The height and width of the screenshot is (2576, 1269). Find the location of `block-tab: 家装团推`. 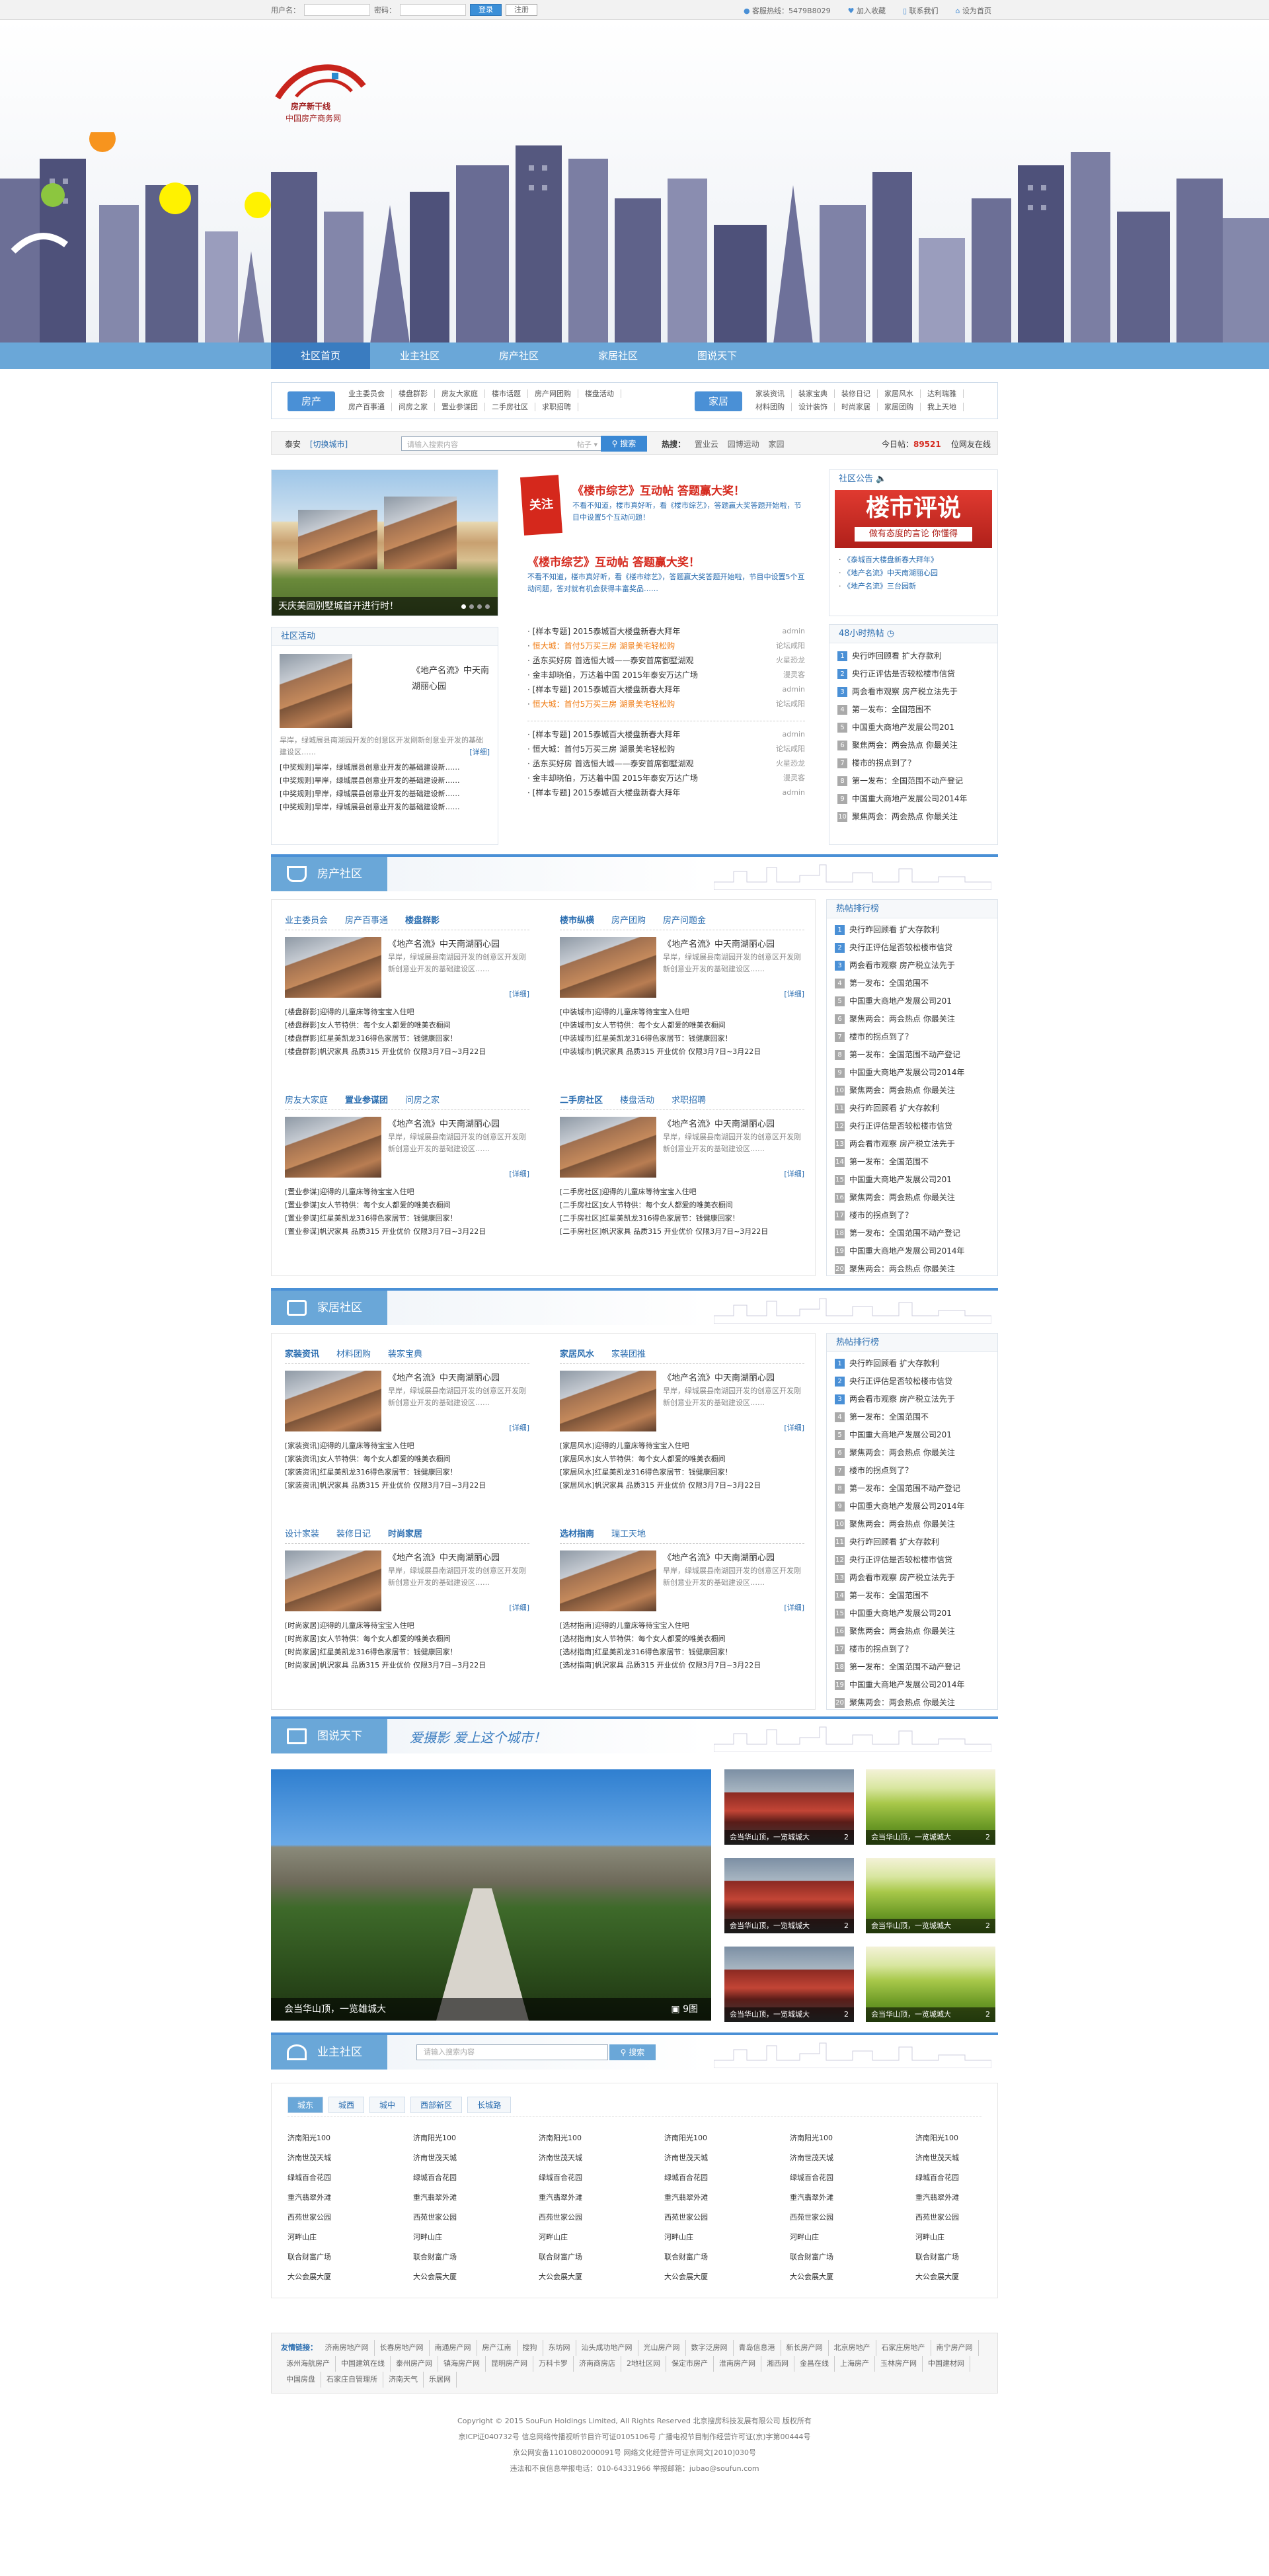

block-tab: 家装团推 is located at coordinates (628, 1355).